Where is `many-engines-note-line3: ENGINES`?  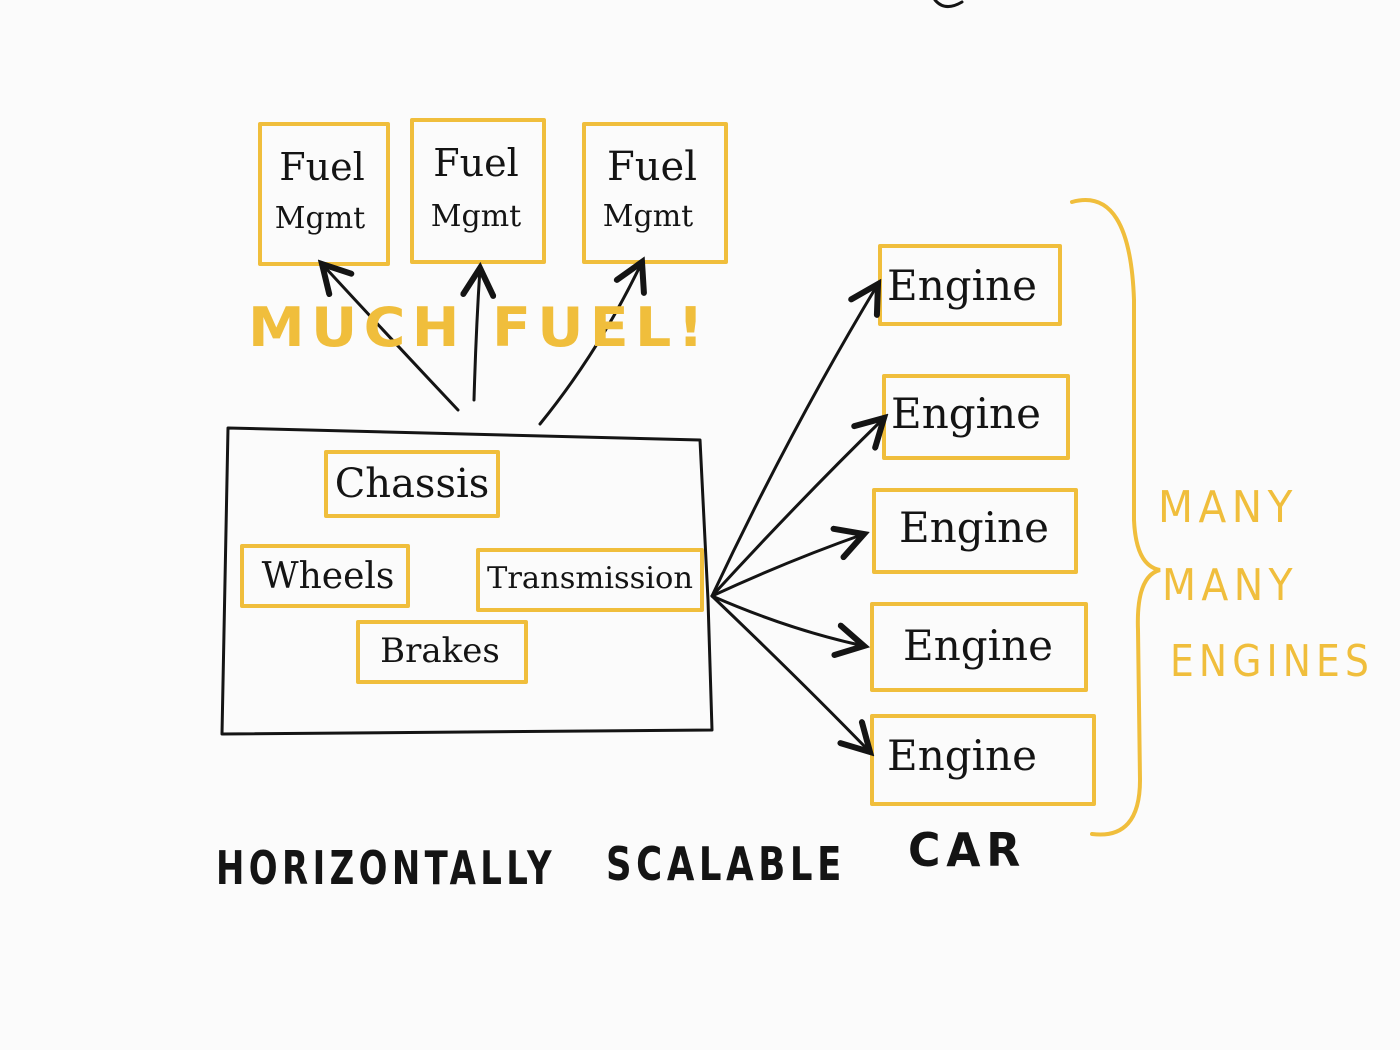 many-engines-note-line3: ENGINES is located at coordinates (1272, 661).